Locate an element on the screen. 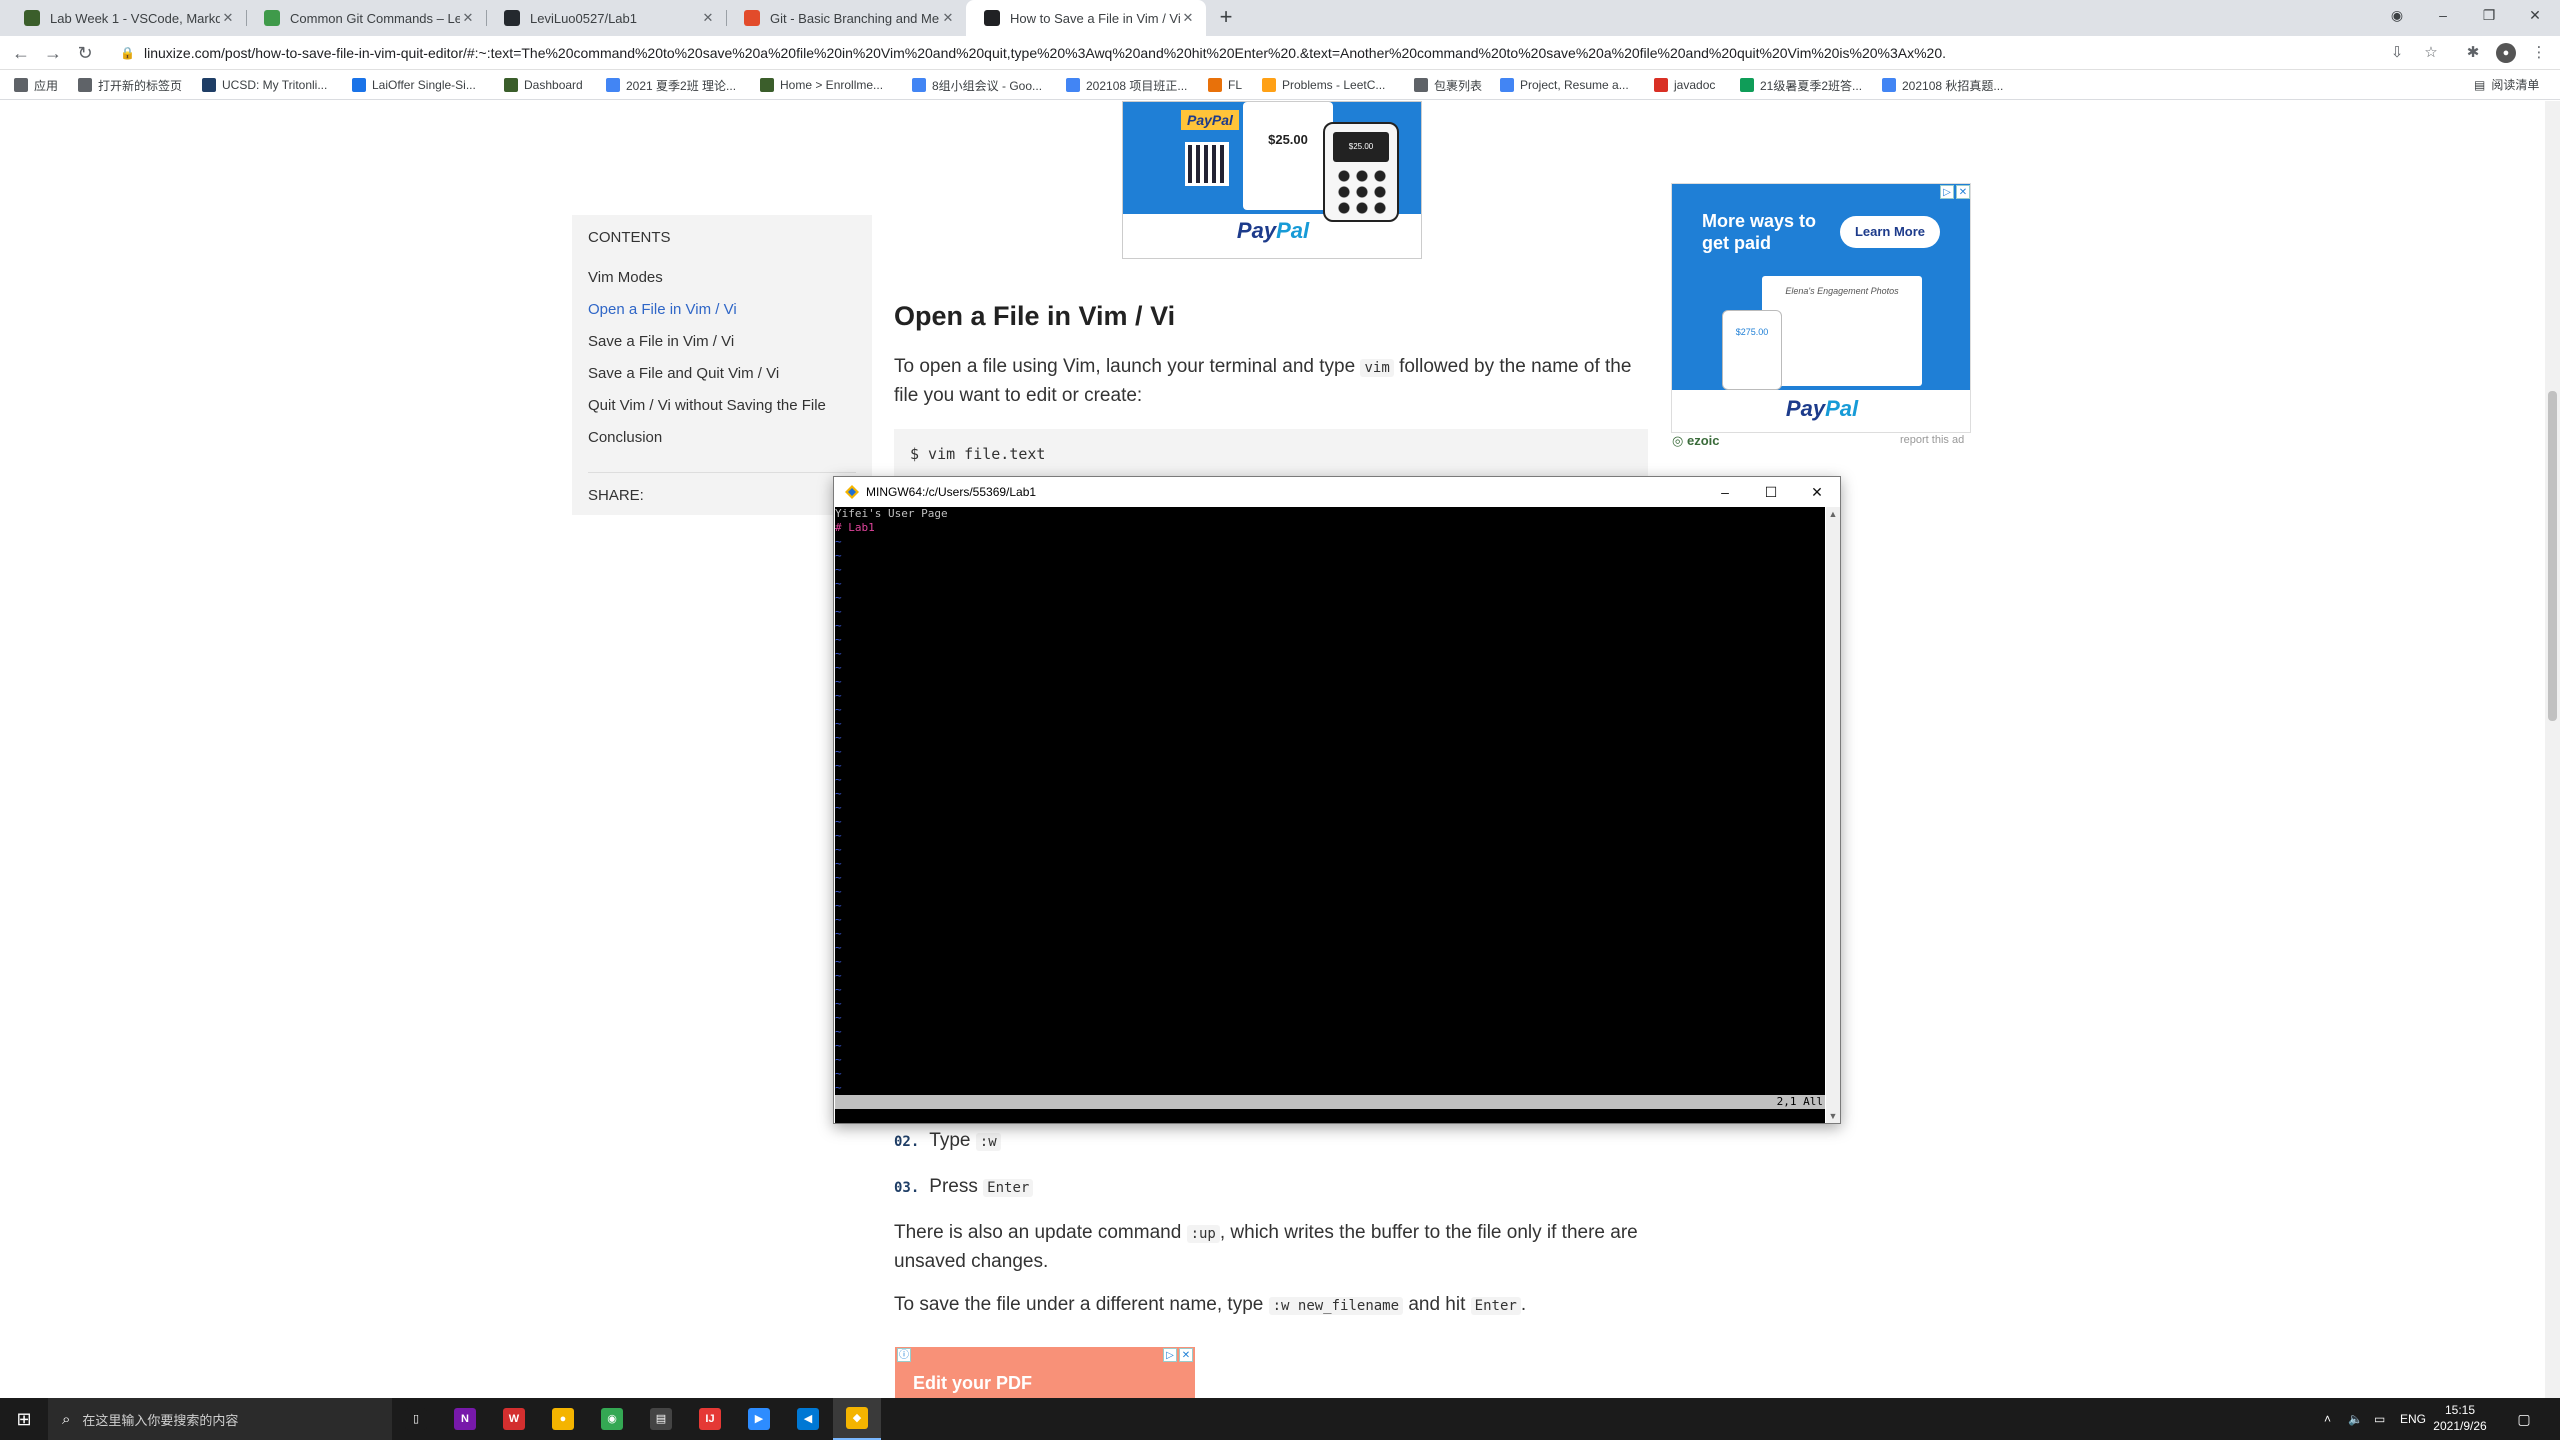  taskbar-app-chrome: ◉ is located at coordinates (612, 1419).